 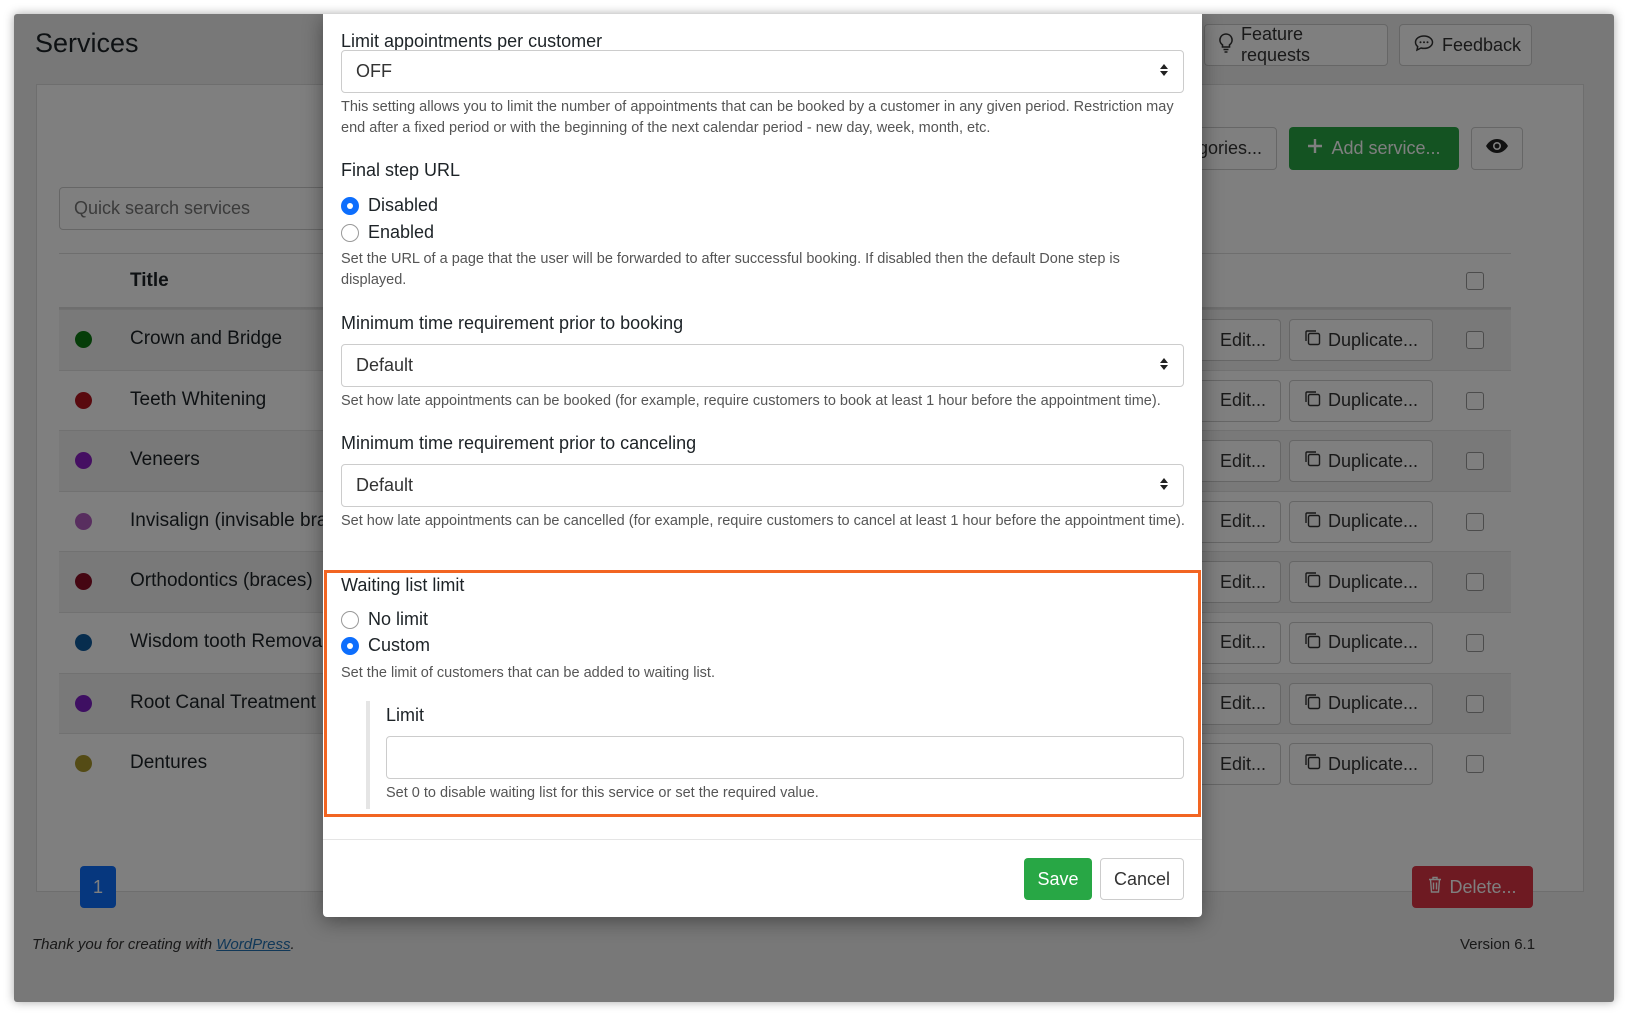 What do you see at coordinates (762, 693) in the screenshot?
I see `waiting-list-highlight` at bounding box center [762, 693].